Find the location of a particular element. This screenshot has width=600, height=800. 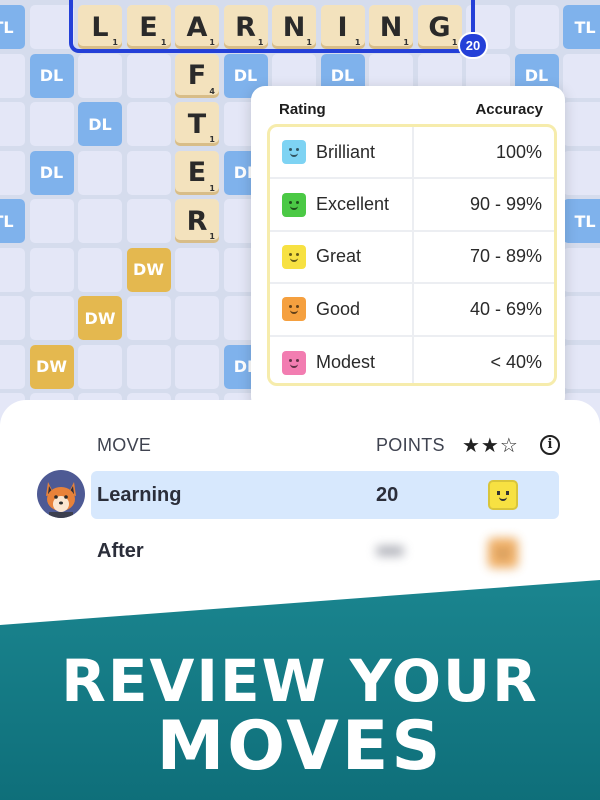

move-points-after is located at coordinates (390, 551).